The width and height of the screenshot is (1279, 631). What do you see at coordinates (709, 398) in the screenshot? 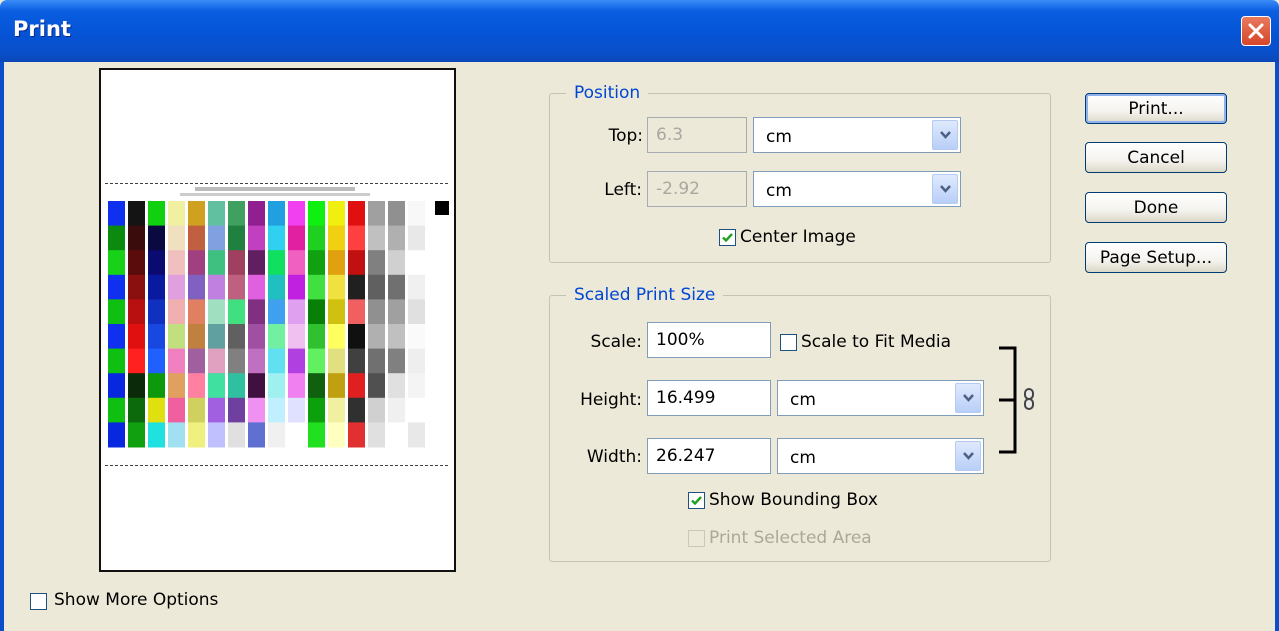
I see `height-input: 16.499` at bounding box center [709, 398].